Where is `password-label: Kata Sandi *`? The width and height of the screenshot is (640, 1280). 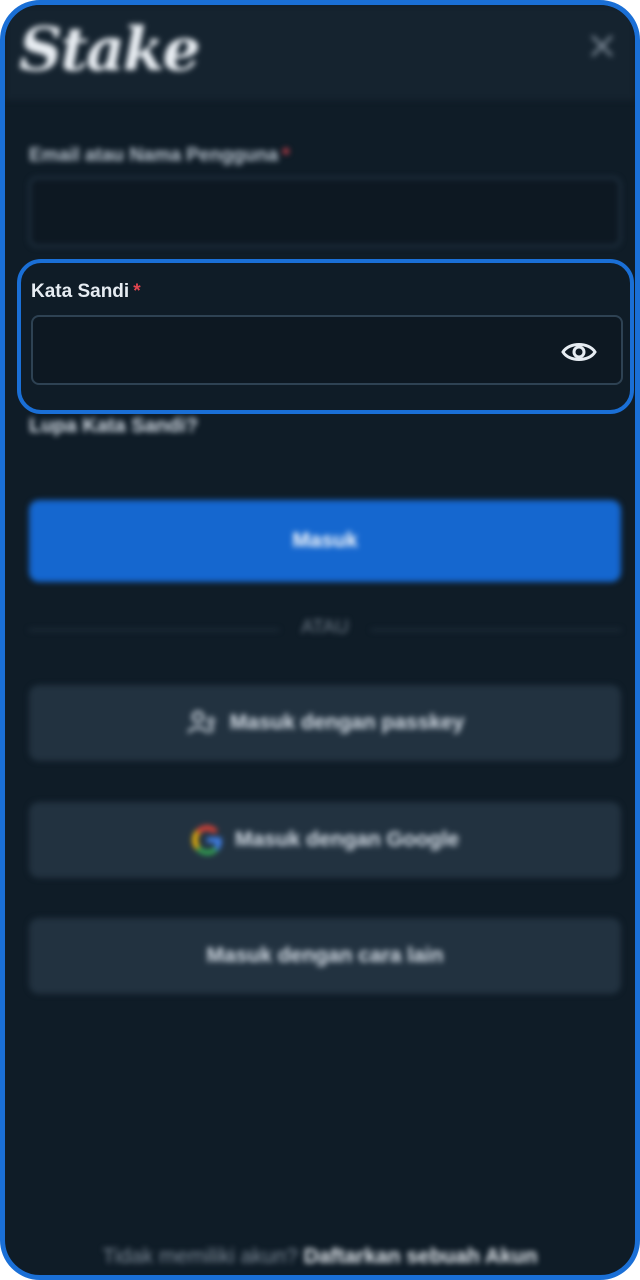
password-label: Kata Sandi * is located at coordinates (86, 291).